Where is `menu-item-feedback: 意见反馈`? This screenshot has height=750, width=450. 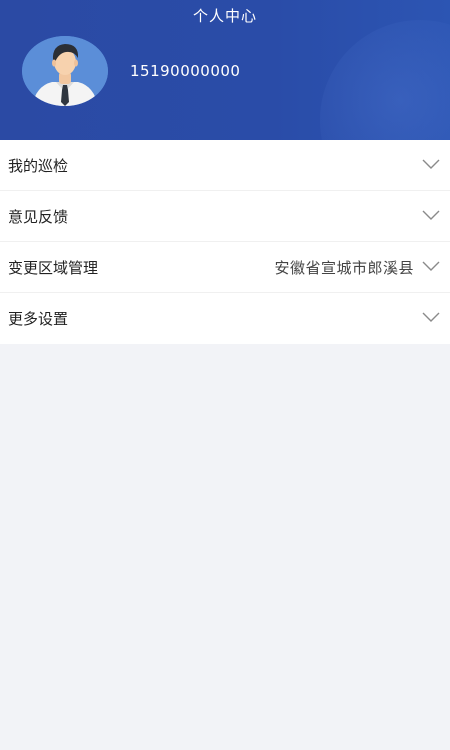 menu-item-feedback: 意见反馈 is located at coordinates (225, 216).